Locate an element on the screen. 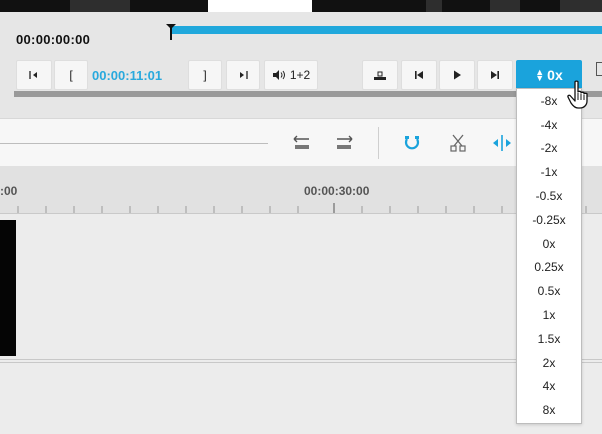 This screenshot has height=434, width=602. audio-channels-label: 1+2 is located at coordinates (300, 75).